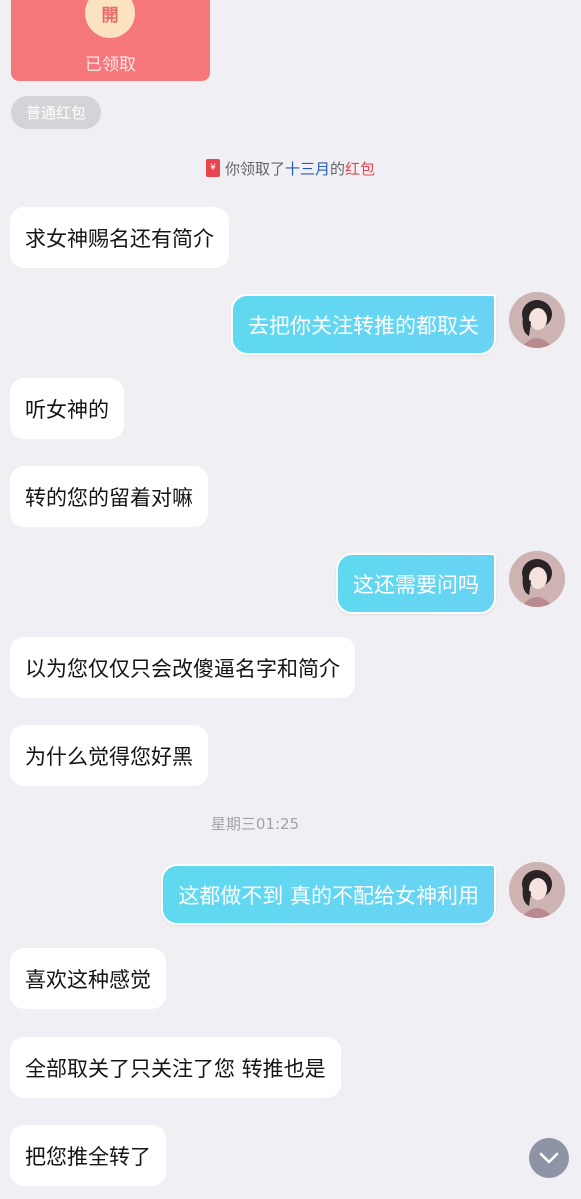  What do you see at coordinates (338, 168) in the screenshot?
I see `notice-middle: 的` at bounding box center [338, 168].